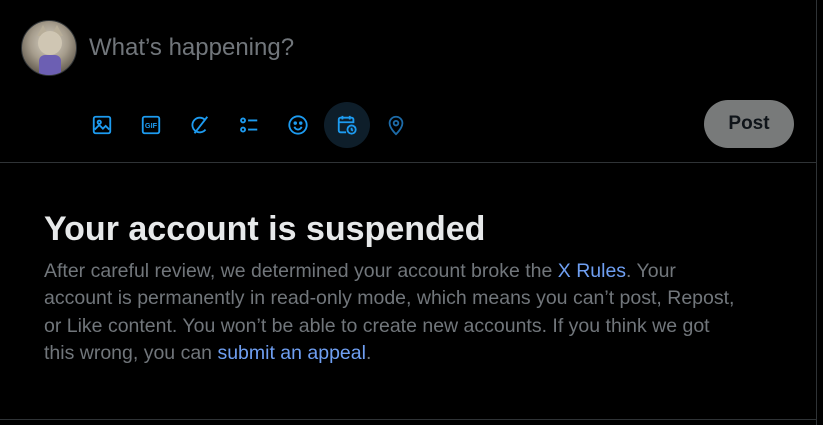  I want to click on image-icon, so click(102, 125).